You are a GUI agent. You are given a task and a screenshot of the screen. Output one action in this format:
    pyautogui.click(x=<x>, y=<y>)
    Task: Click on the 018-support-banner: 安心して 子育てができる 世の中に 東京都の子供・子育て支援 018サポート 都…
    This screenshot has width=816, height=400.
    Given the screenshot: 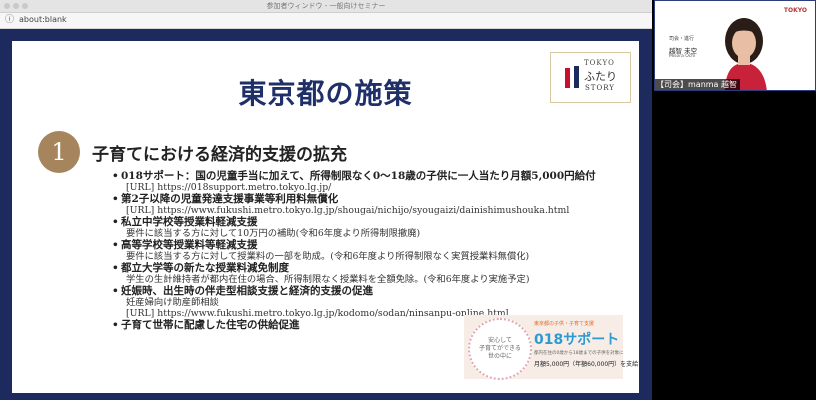 What is the action you would take?
    pyautogui.click(x=551, y=347)
    